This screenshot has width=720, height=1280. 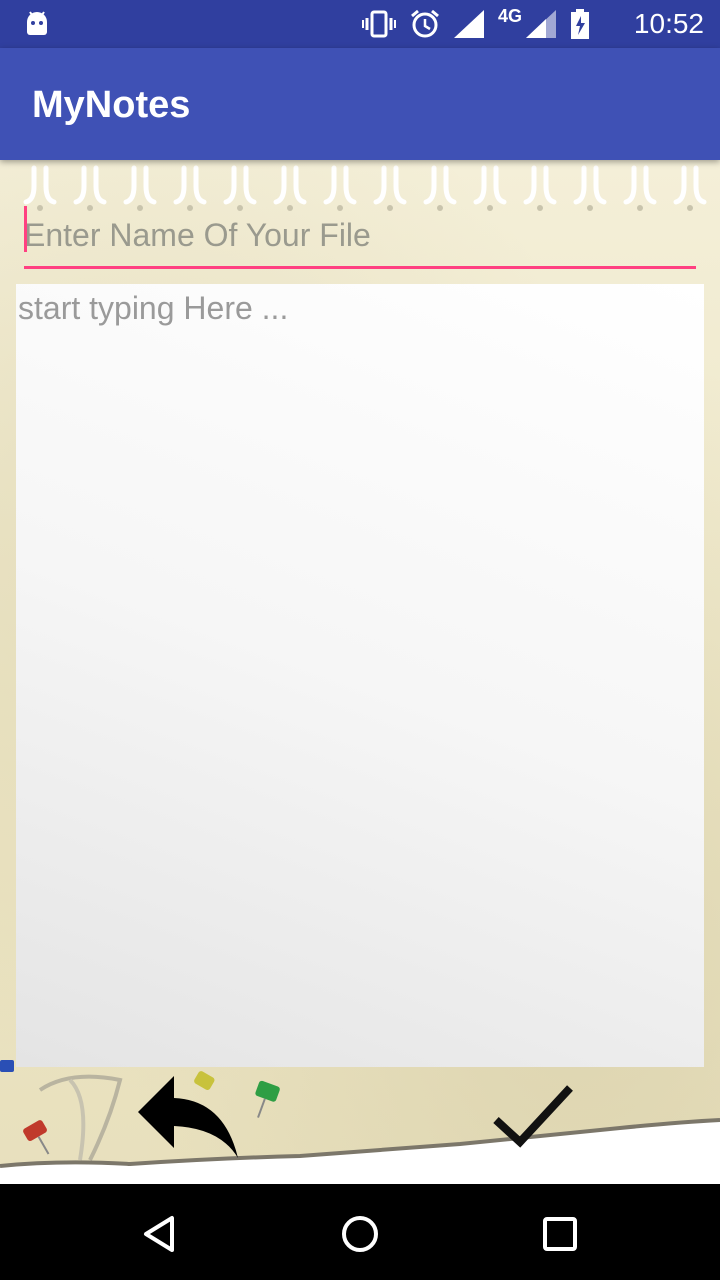 What do you see at coordinates (160, 1234) in the screenshot?
I see `back-triangle-icon` at bounding box center [160, 1234].